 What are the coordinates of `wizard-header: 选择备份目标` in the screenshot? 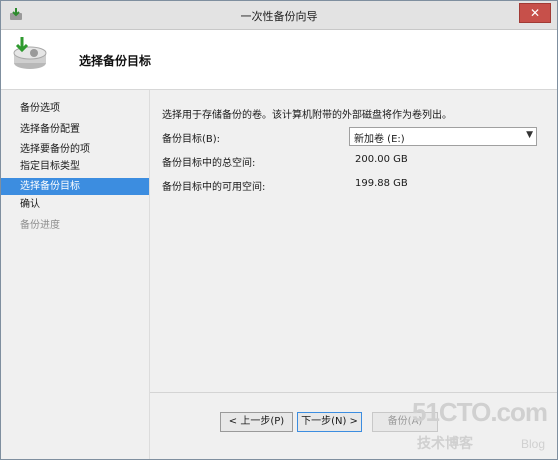 It's located at (279, 60).